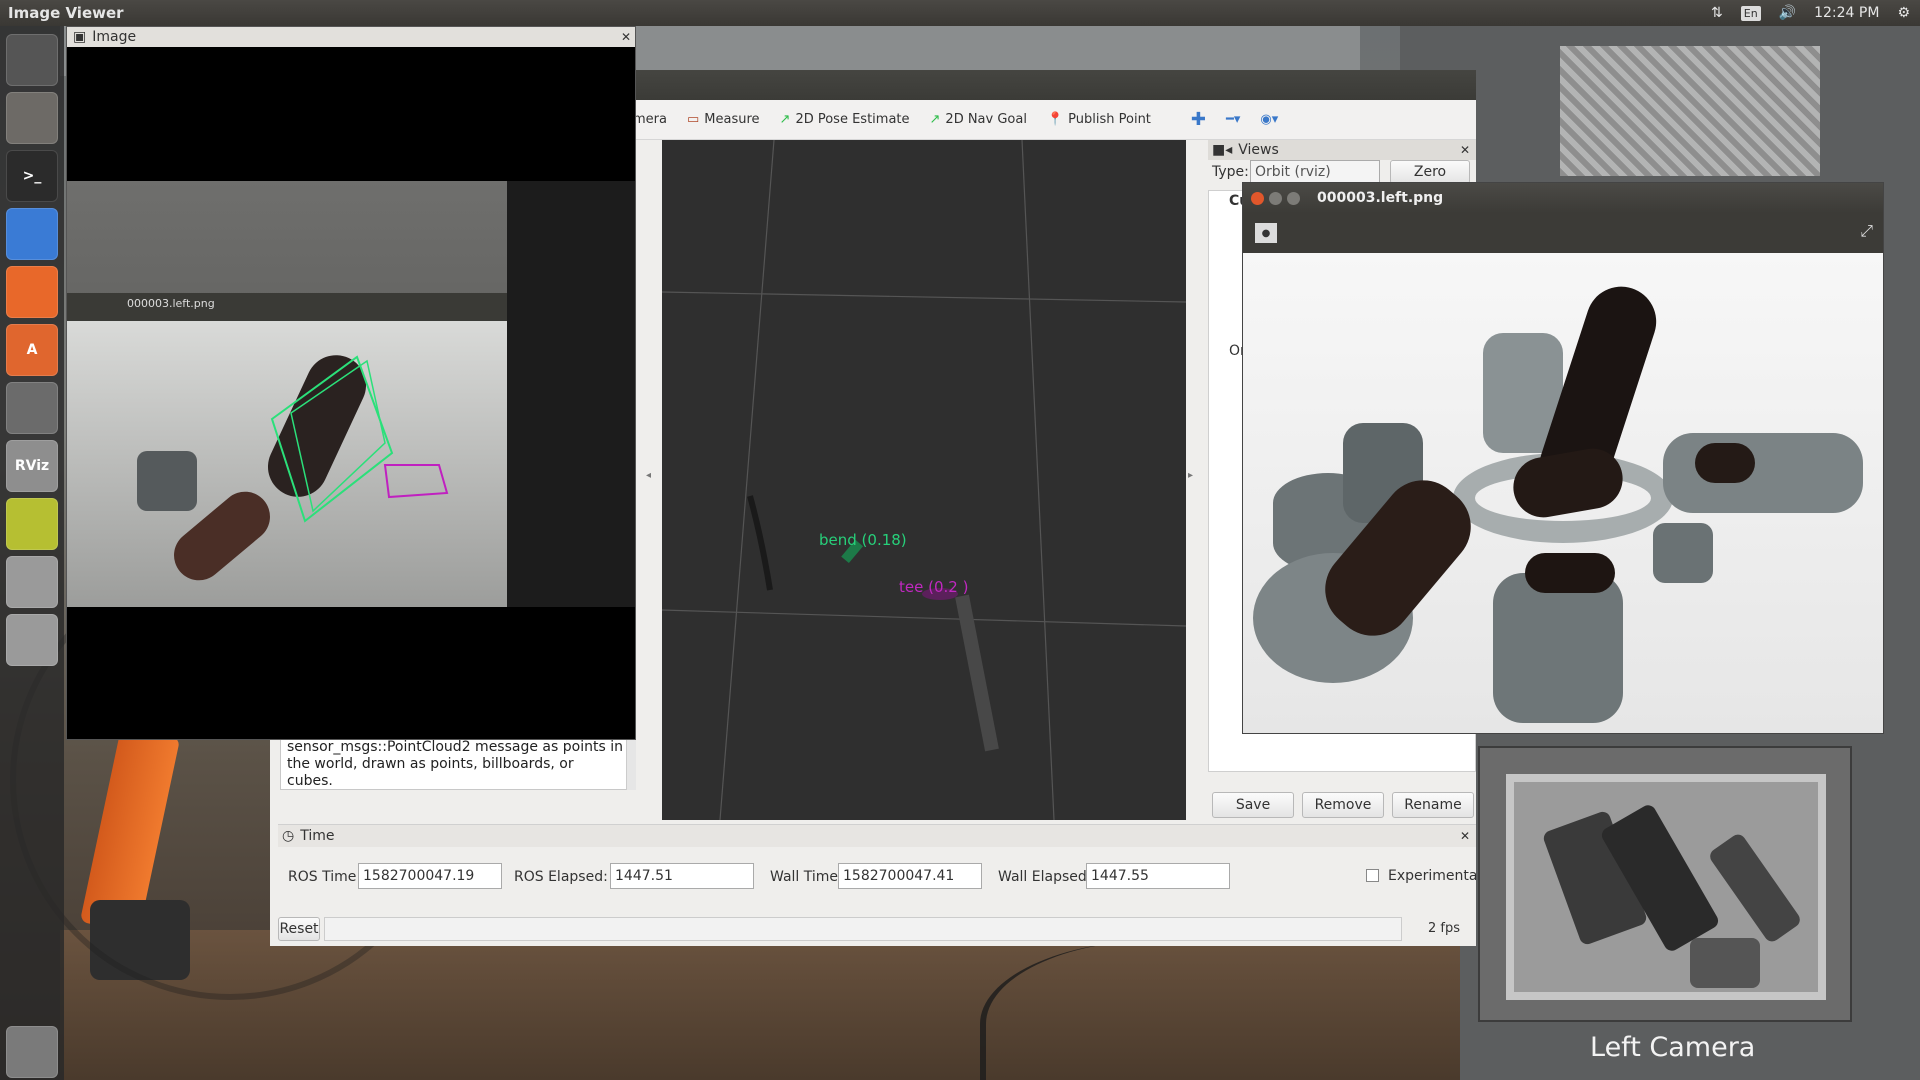 Image resolution: width=1920 pixels, height=1080 pixels. I want to click on pose-arrow-icon: ↗, so click(785, 119).